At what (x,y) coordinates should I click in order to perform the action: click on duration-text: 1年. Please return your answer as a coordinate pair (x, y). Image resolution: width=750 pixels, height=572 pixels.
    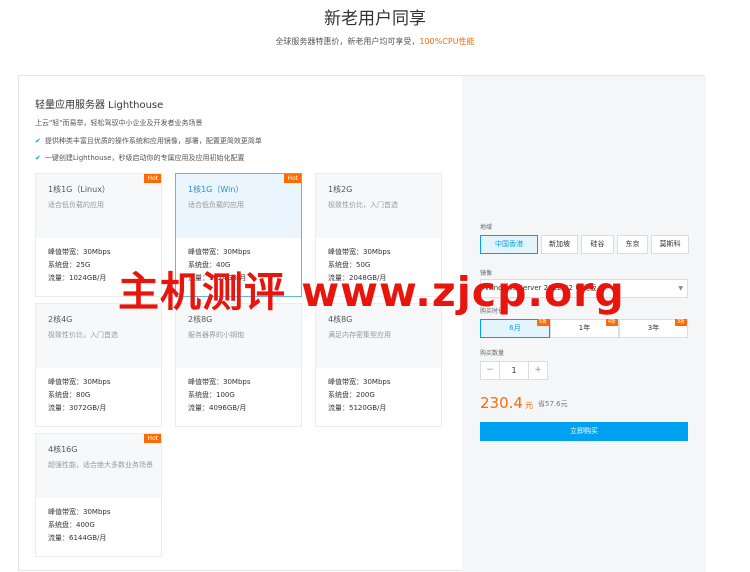
    Looking at the image, I should click on (584, 328).